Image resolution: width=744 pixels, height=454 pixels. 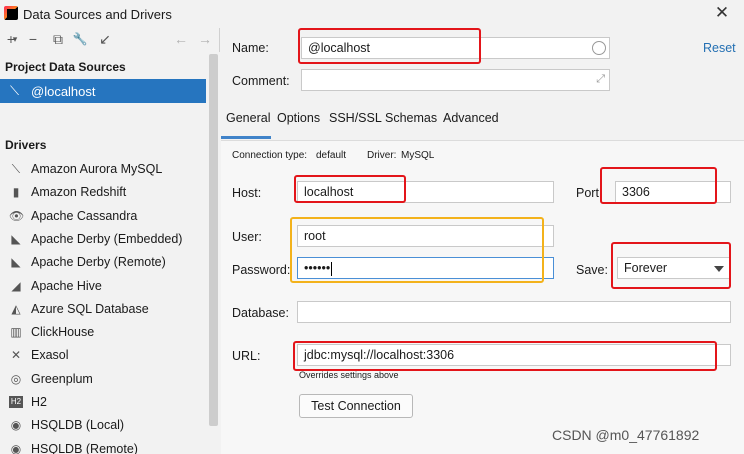 I want to click on driver-label: H2, so click(x=39, y=402).